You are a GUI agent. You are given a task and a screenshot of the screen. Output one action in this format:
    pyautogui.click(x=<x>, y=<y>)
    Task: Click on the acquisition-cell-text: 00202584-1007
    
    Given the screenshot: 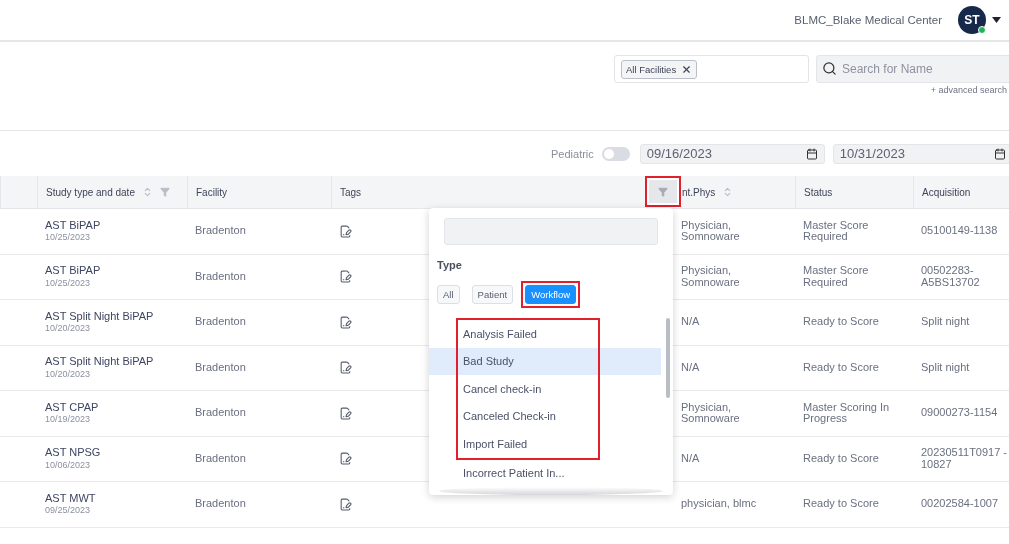 What is the action you would take?
    pyautogui.click(x=960, y=504)
    